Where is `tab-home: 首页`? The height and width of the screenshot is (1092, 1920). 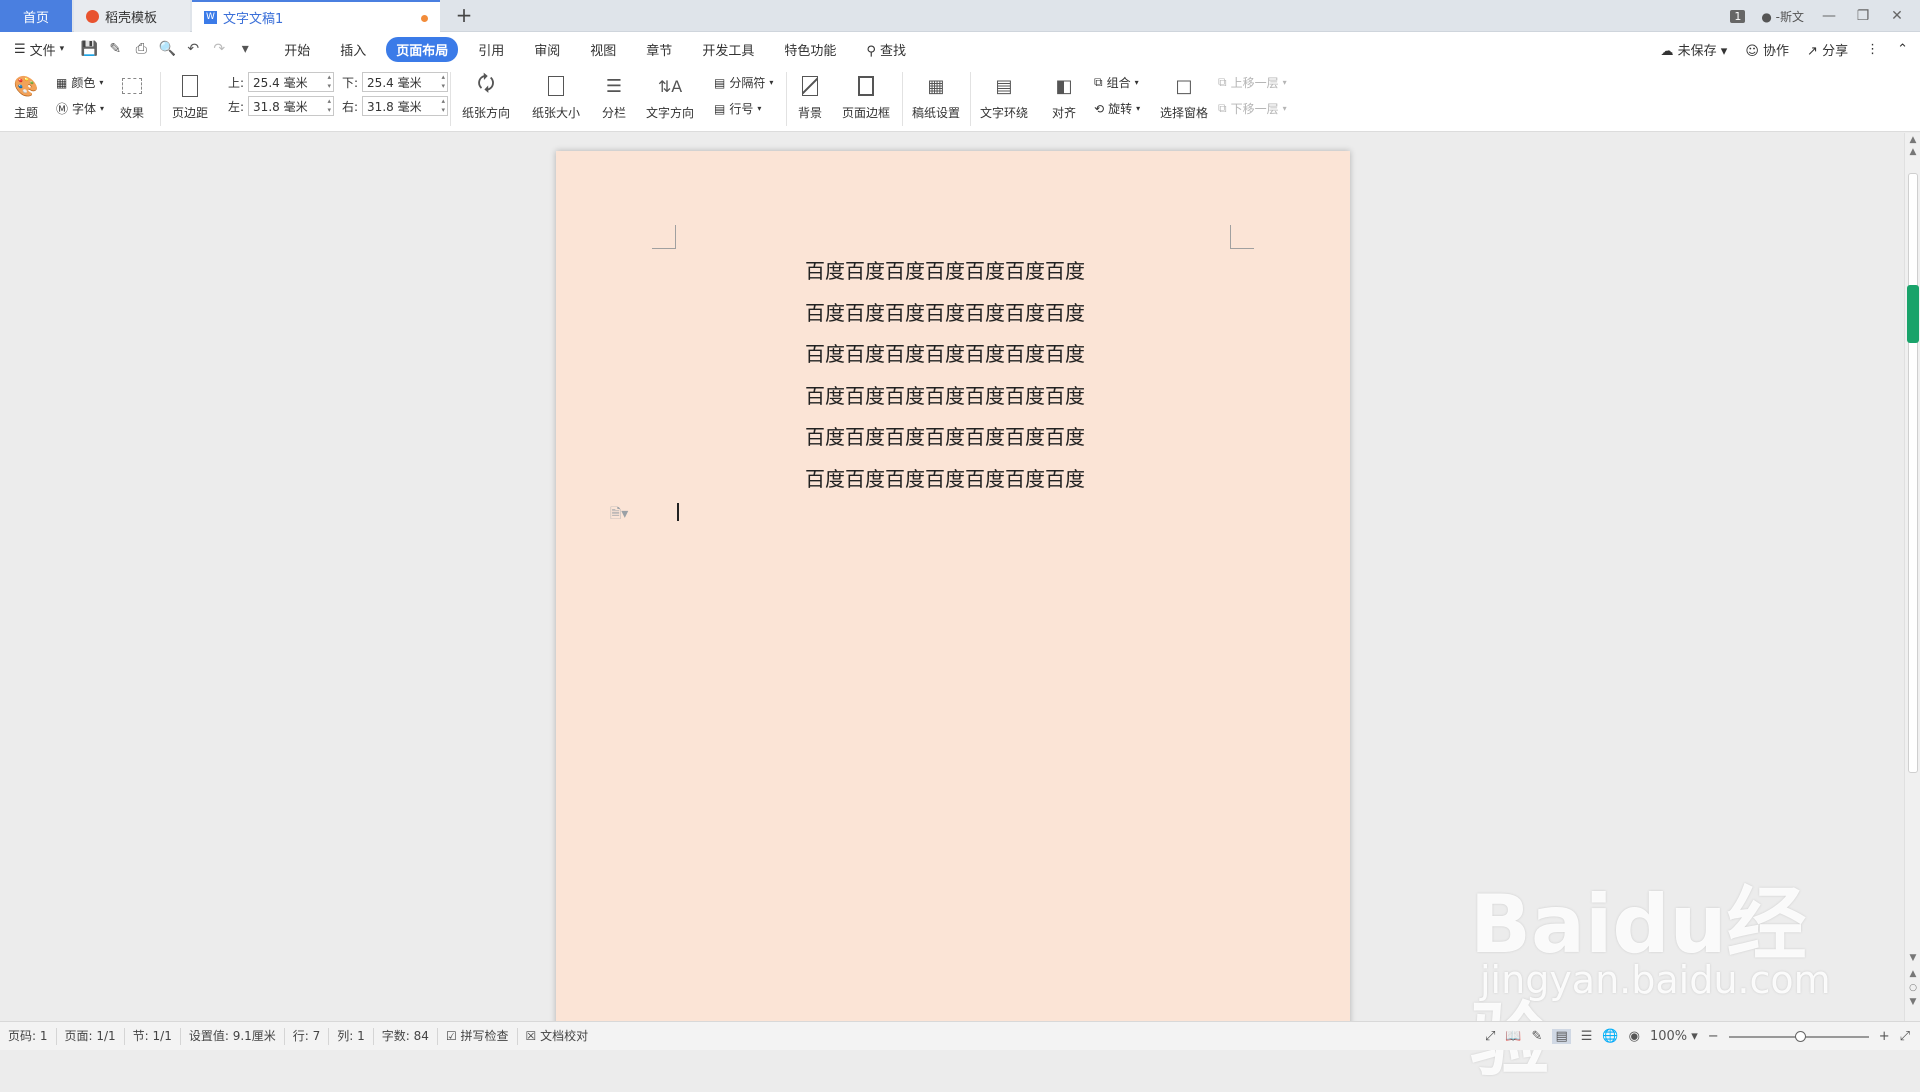 tab-home: 首页 is located at coordinates (36, 16).